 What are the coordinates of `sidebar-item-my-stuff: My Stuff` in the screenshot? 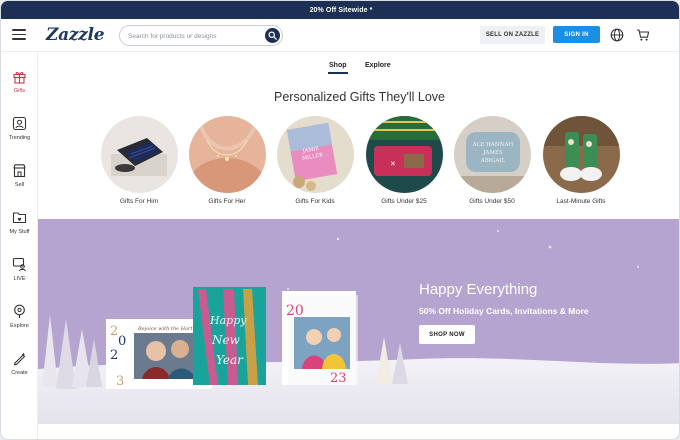 It's located at (19, 229).